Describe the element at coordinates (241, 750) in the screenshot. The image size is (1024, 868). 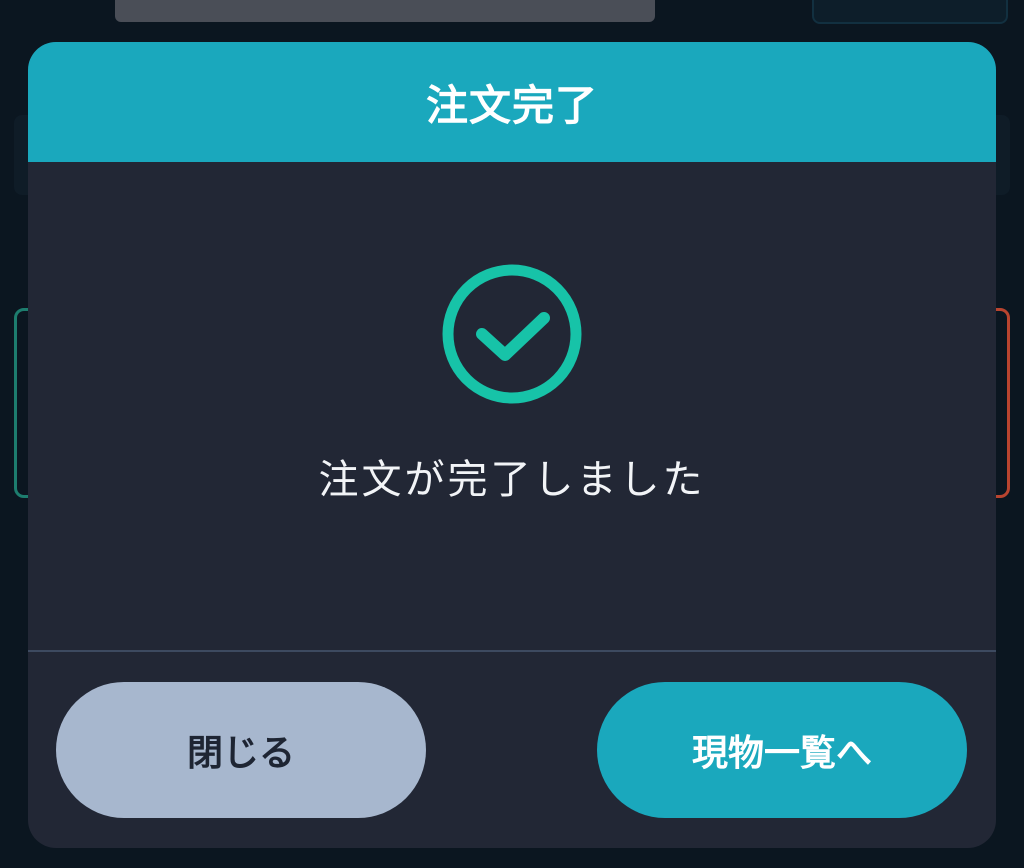
I see `close-button: 閉じる` at that location.